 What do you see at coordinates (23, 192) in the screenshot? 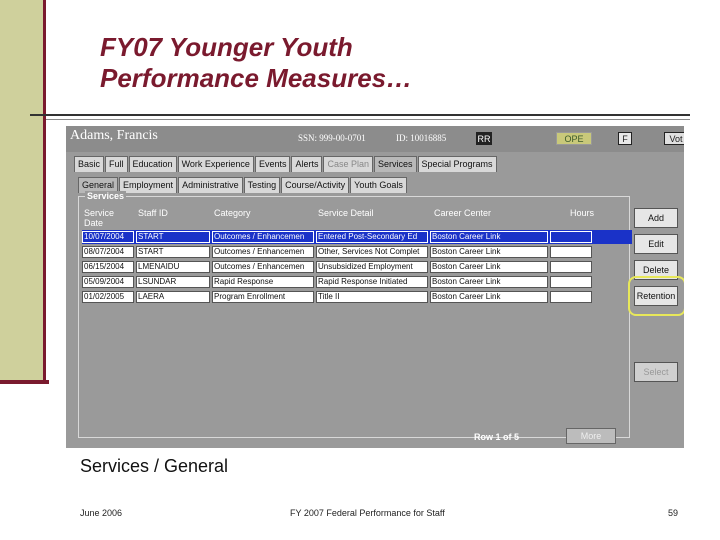
I see `left-accent-bar` at bounding box center [23, 192].